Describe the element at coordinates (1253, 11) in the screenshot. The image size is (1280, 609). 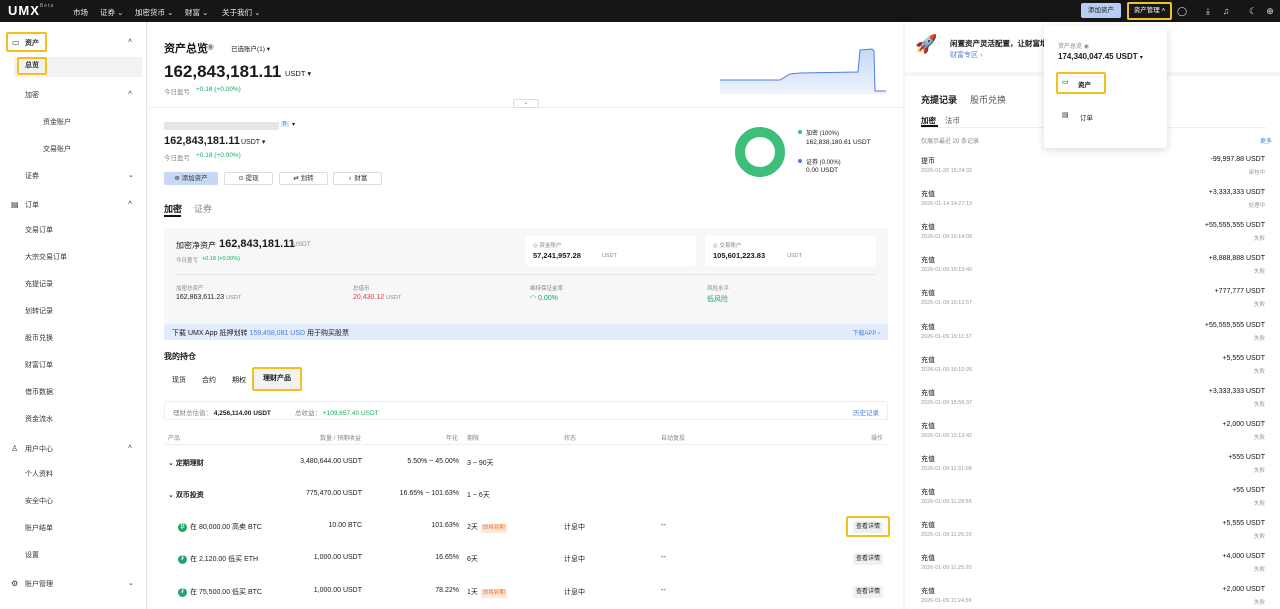
I see `moon-icon: ☾` at that location.